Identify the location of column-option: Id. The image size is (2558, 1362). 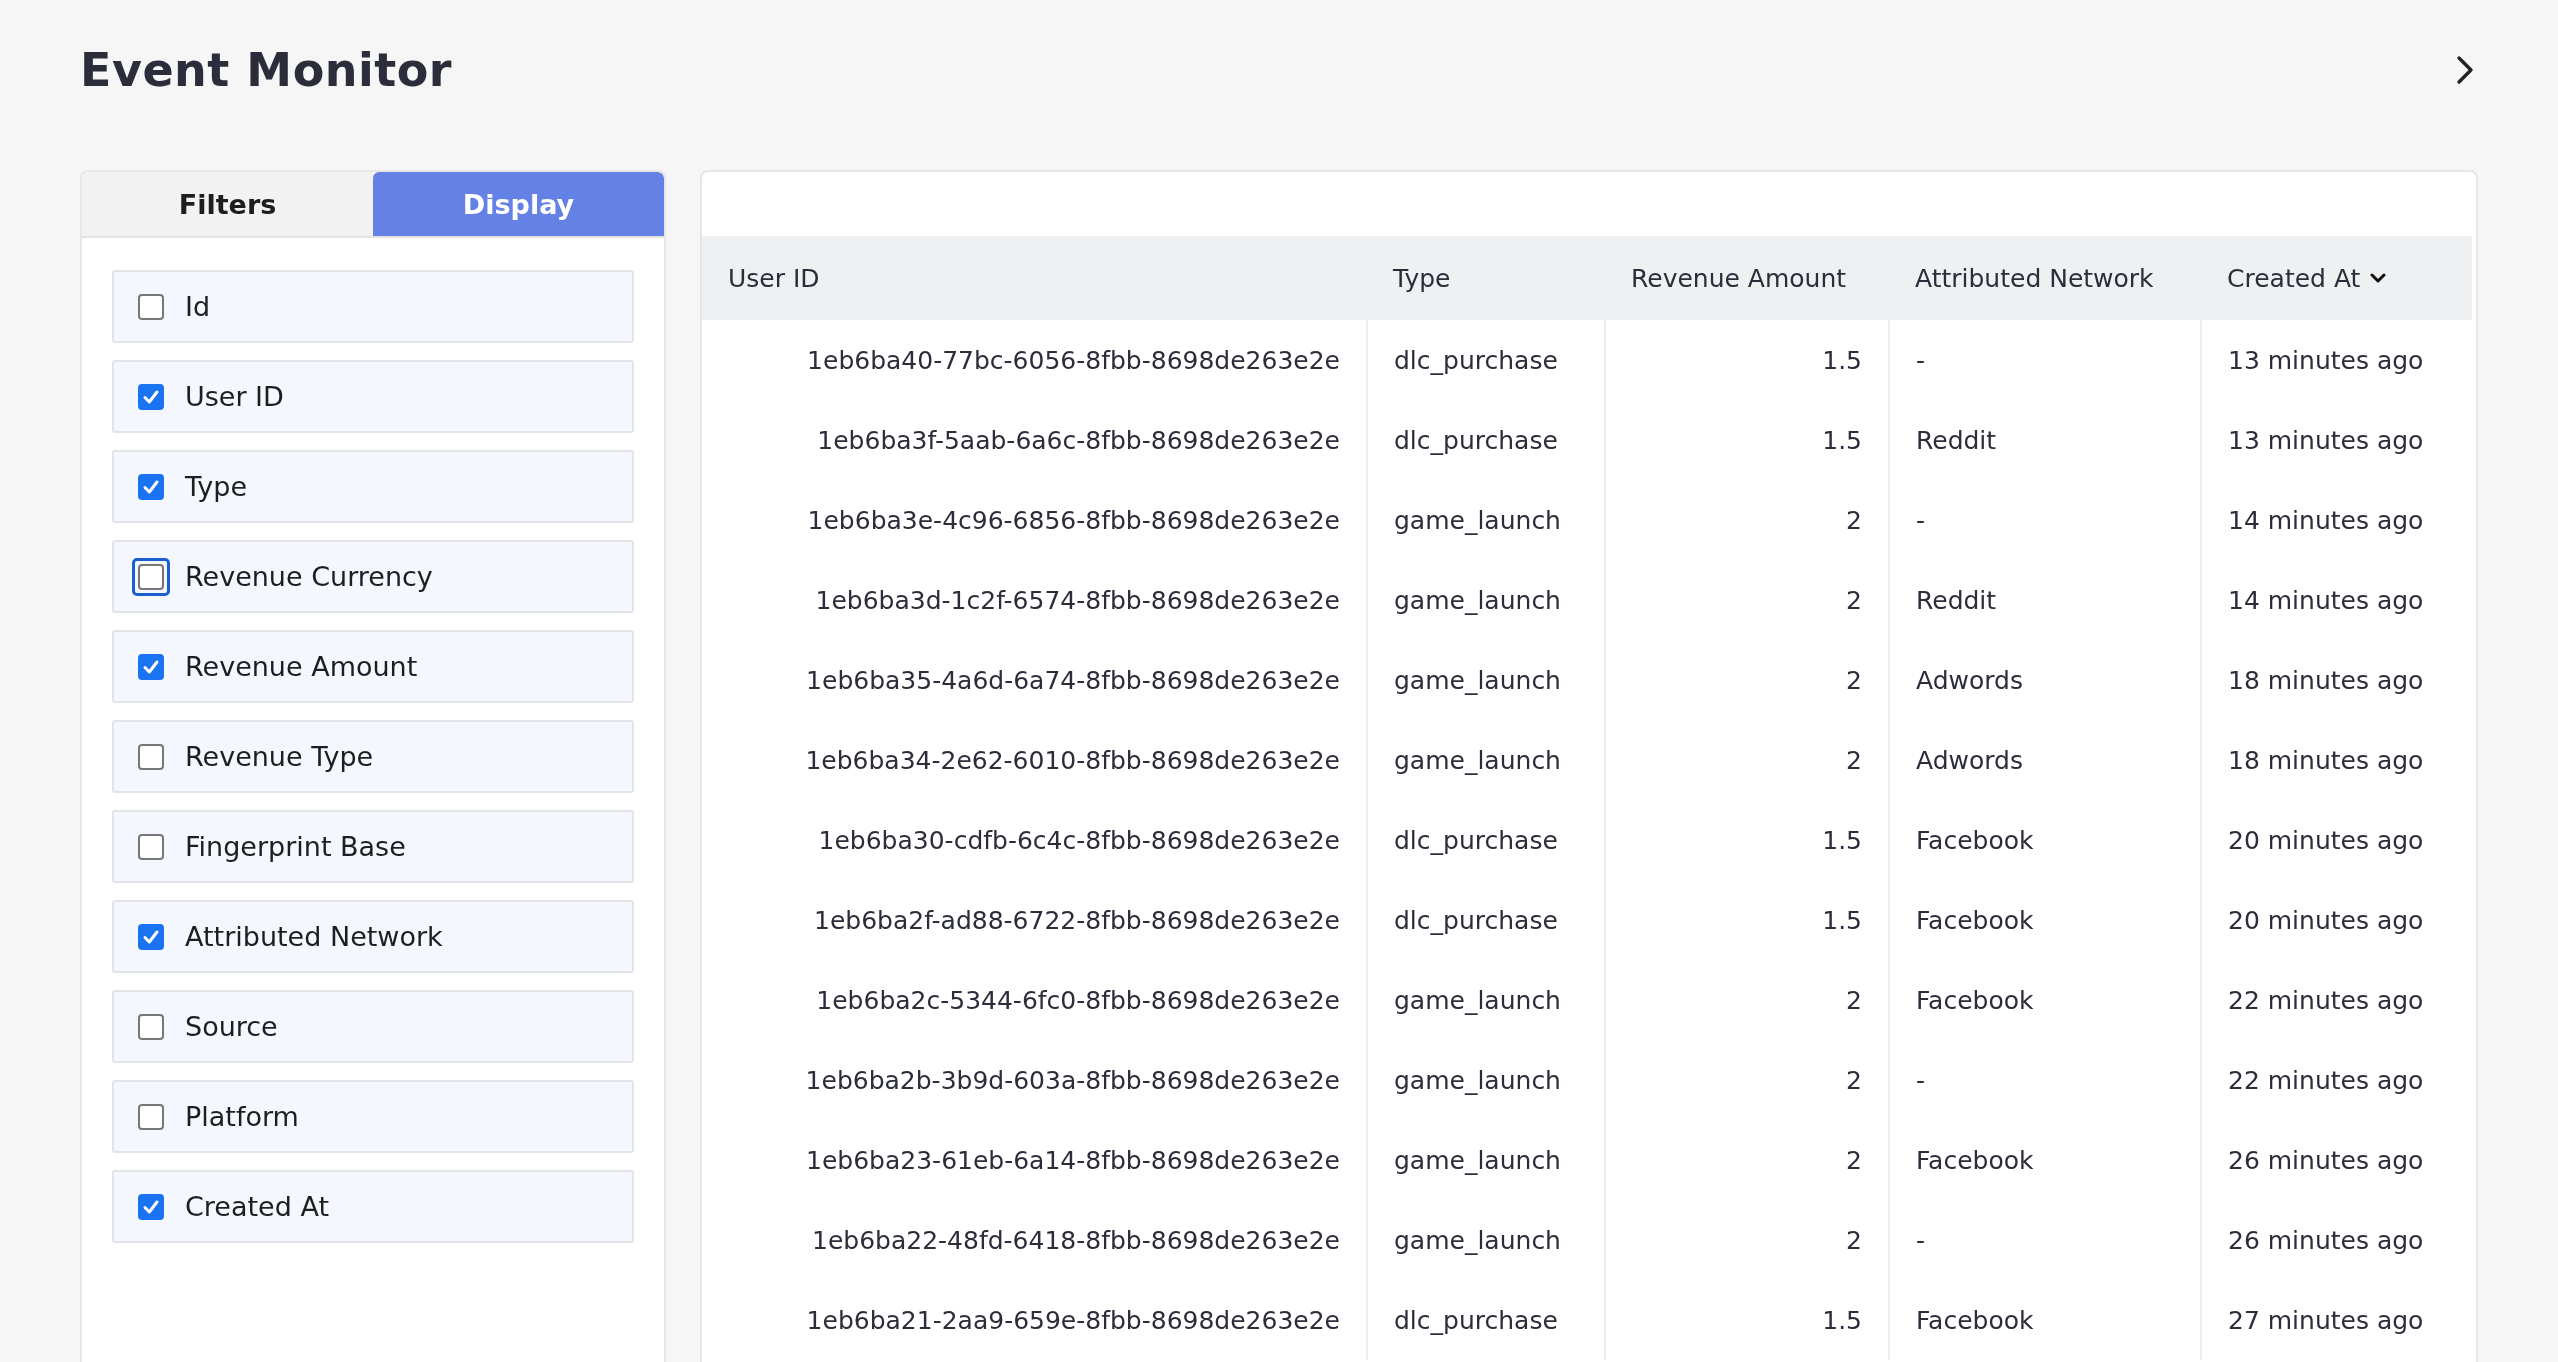
(373, 306).